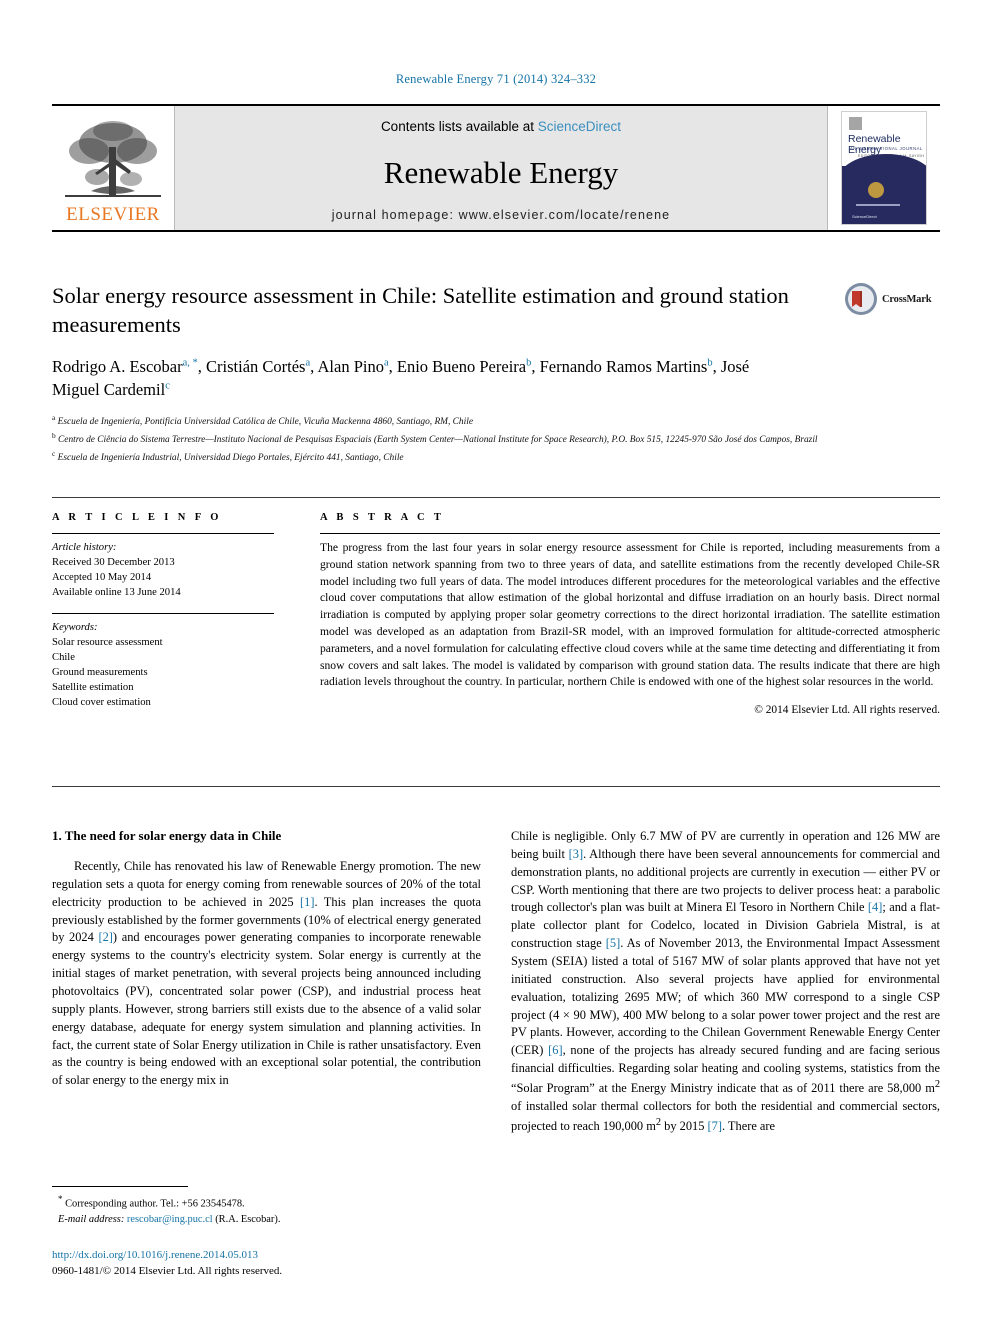 Image resolution: width=992 pixels, height=1323 pixels. Describe the element at coordinates (63, 658) in the screenshot. I see `keyword-item: Chile` at that location.